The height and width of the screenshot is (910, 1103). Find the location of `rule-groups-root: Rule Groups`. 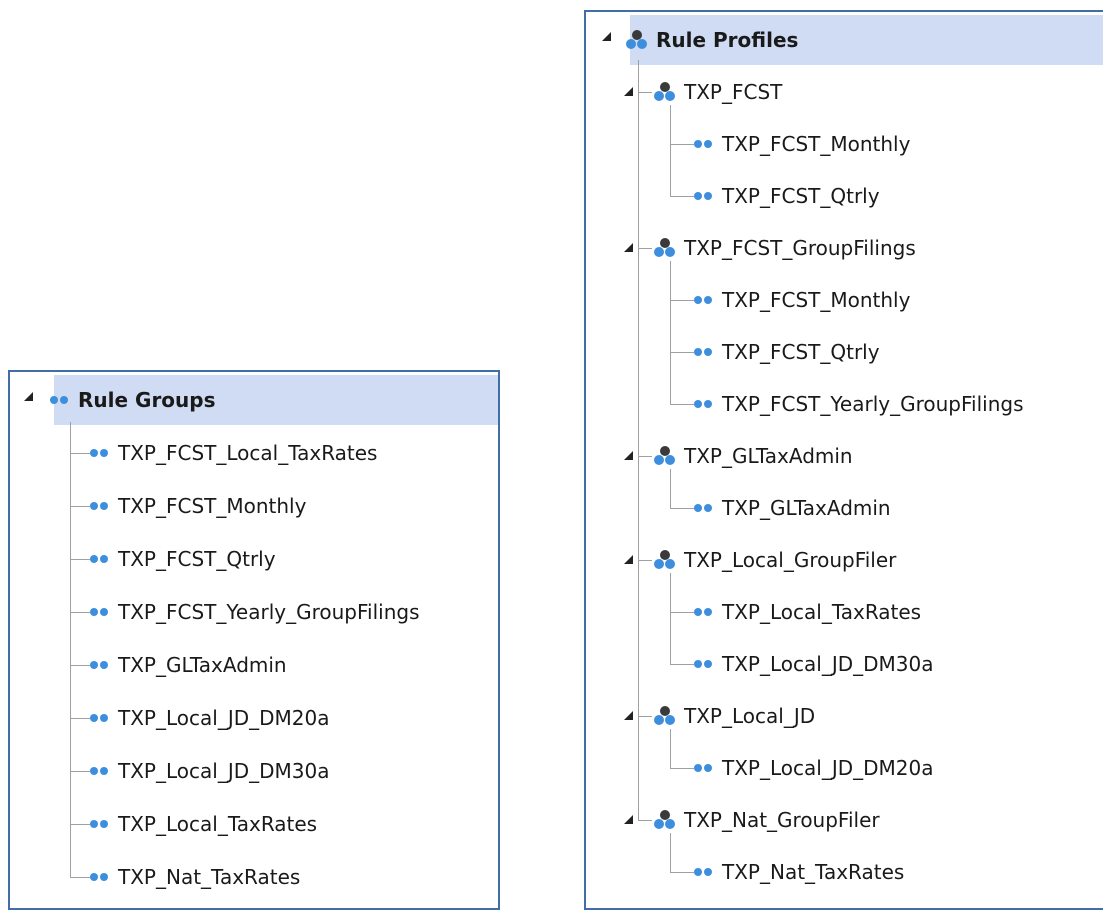

rule-groups-root: Rule Groups is located at coordinates (133, 400).